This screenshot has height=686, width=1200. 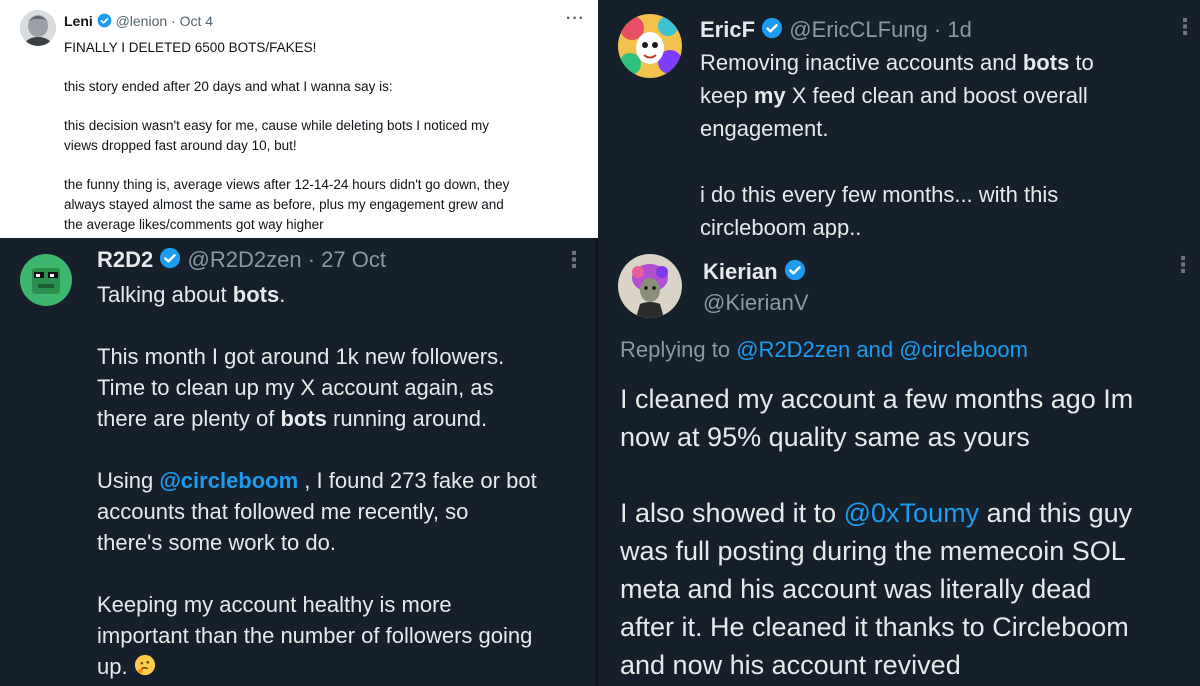 I want to click on tweet-header: Kierian, so click(x=754, y=273).